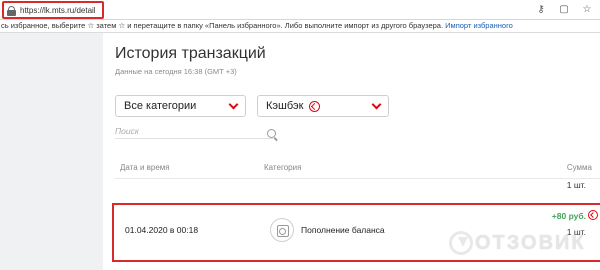  What do you see at coordinates (479, 25) in the screenshot?
I see `import-bookmarks-link: Импорт избранного` at bounding box center [479, 25].